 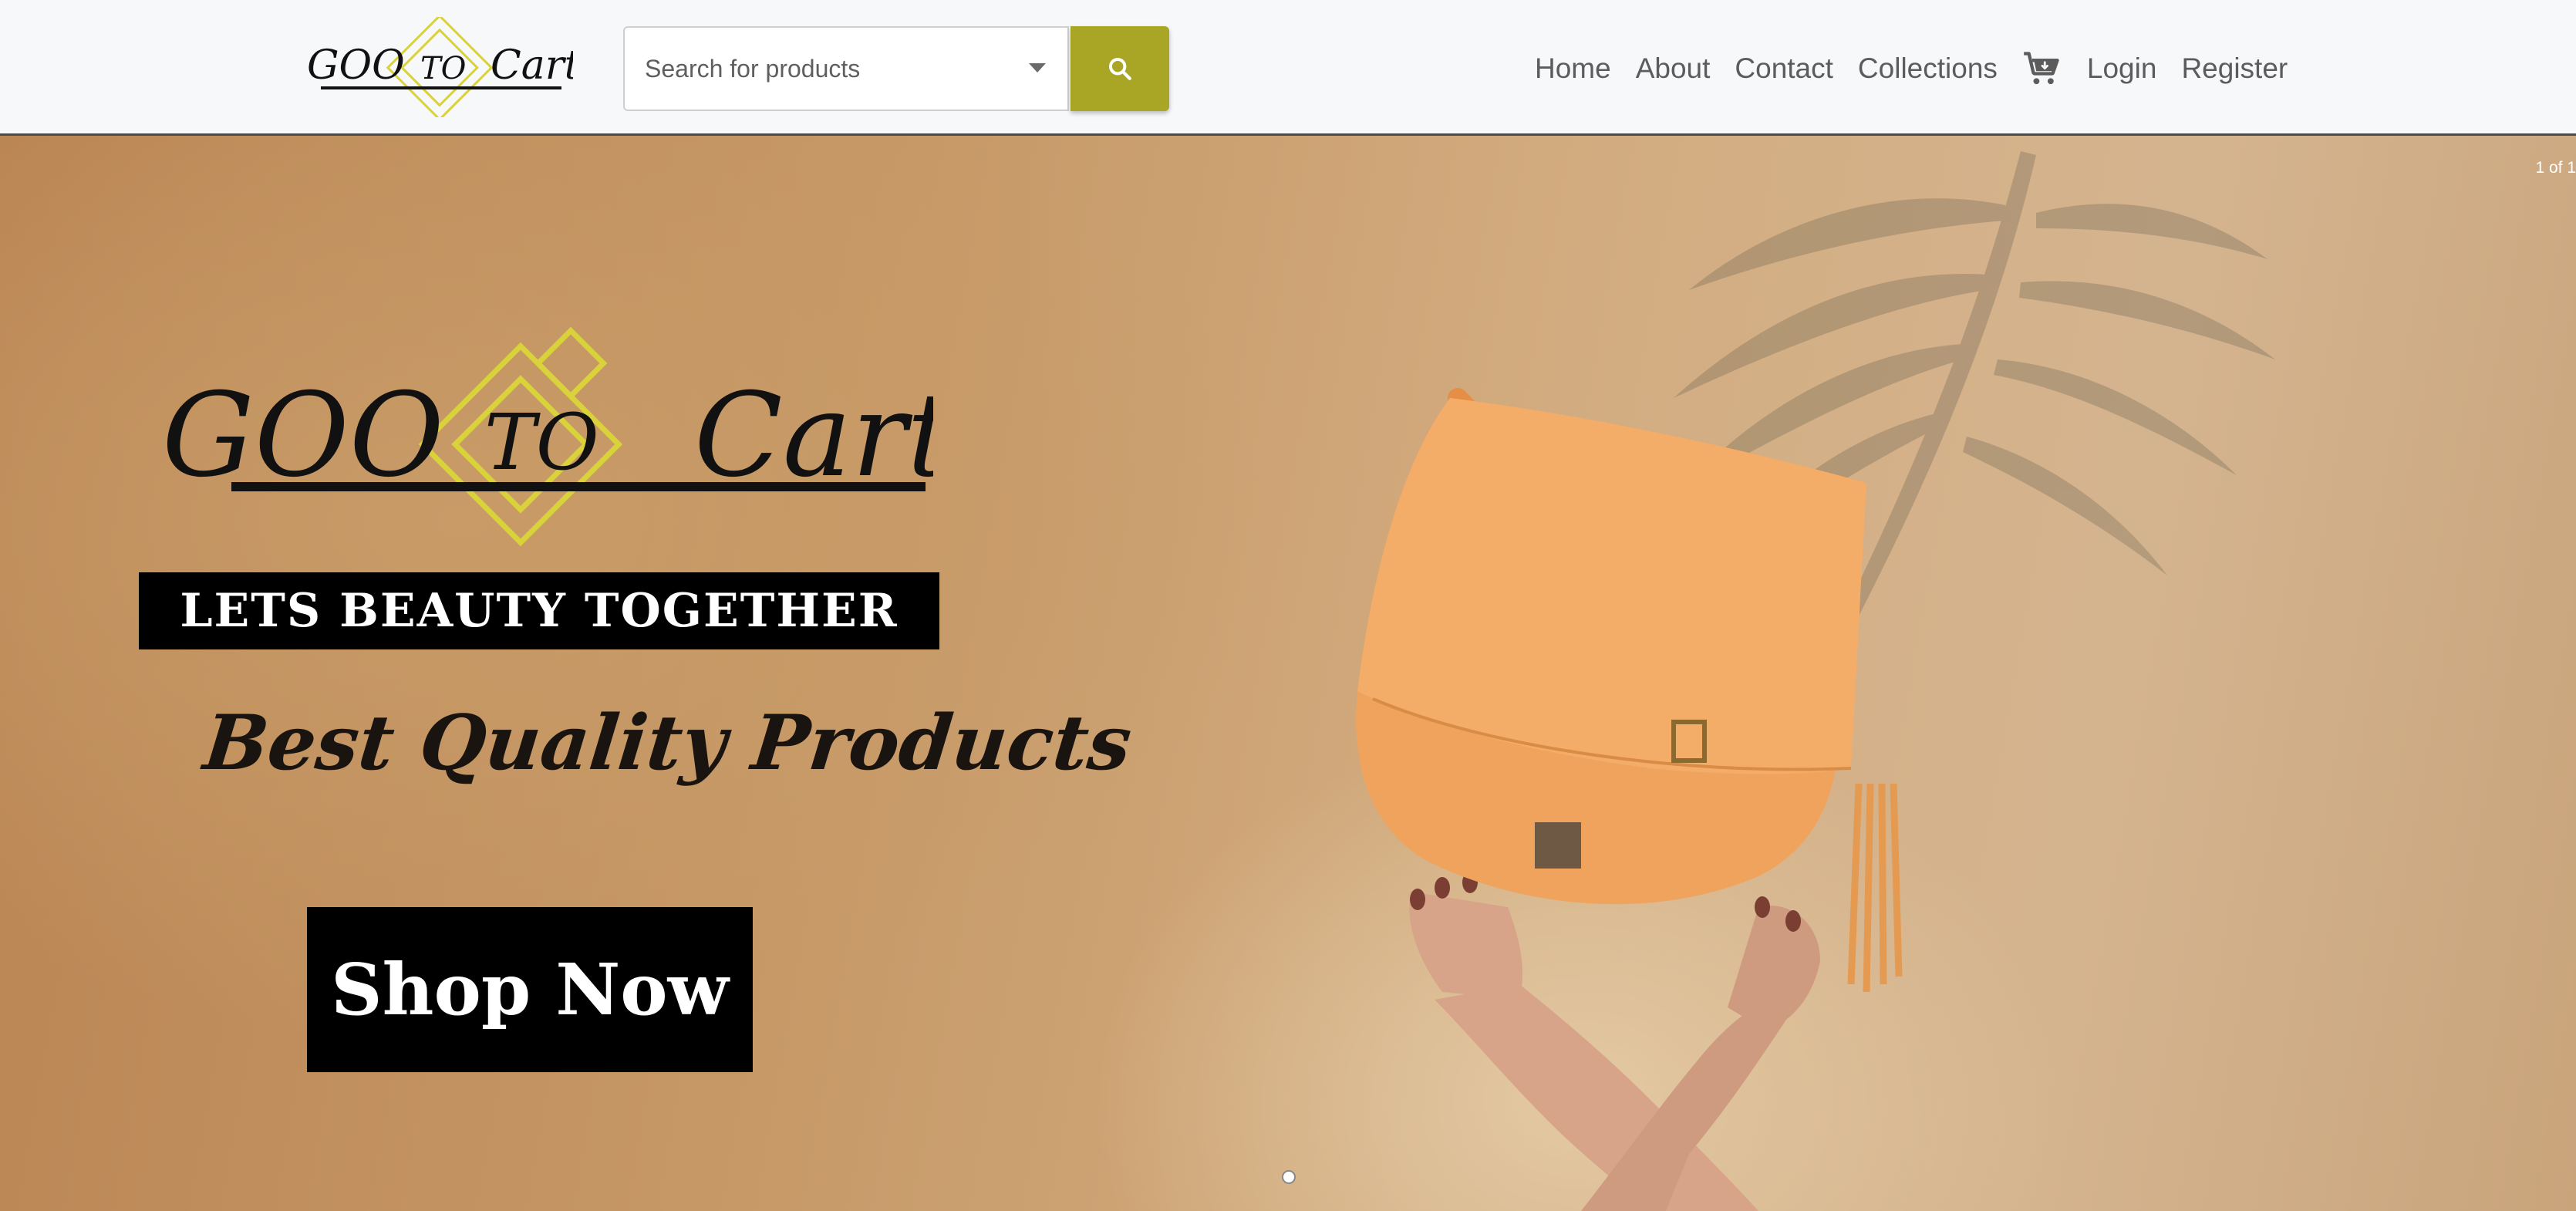 I want to click on brand-logo: GOO TO Cart, so click(x=444, y=68).